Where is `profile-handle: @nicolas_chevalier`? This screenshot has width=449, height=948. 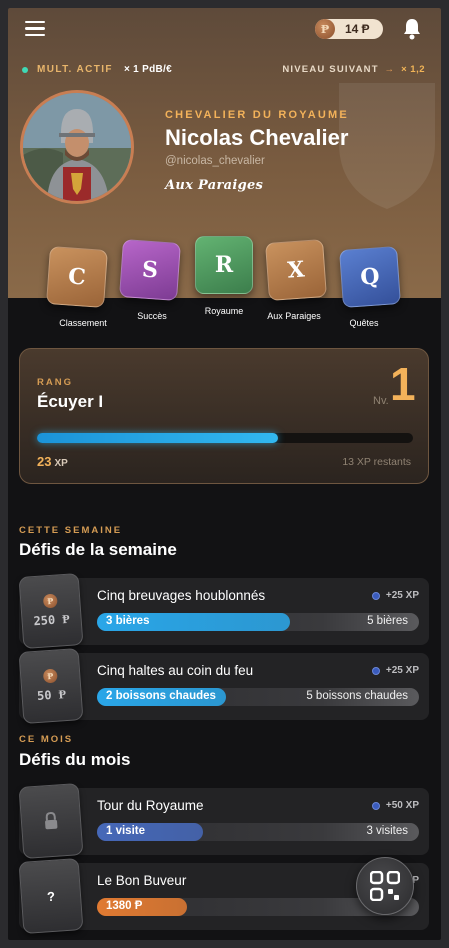 profile-handle: @nicolas_chevalier is located at coordinates (215, 161).